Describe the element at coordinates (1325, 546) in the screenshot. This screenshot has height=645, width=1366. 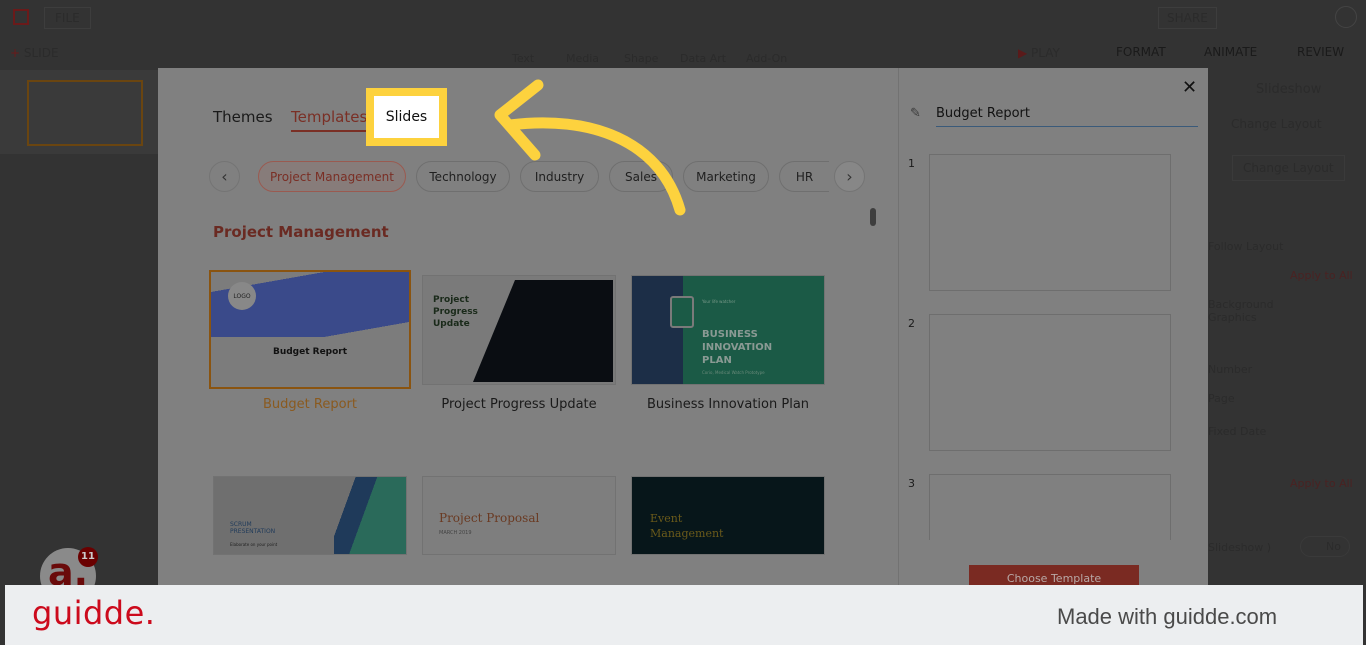
I see `slideshow-toggle: No` at that location.